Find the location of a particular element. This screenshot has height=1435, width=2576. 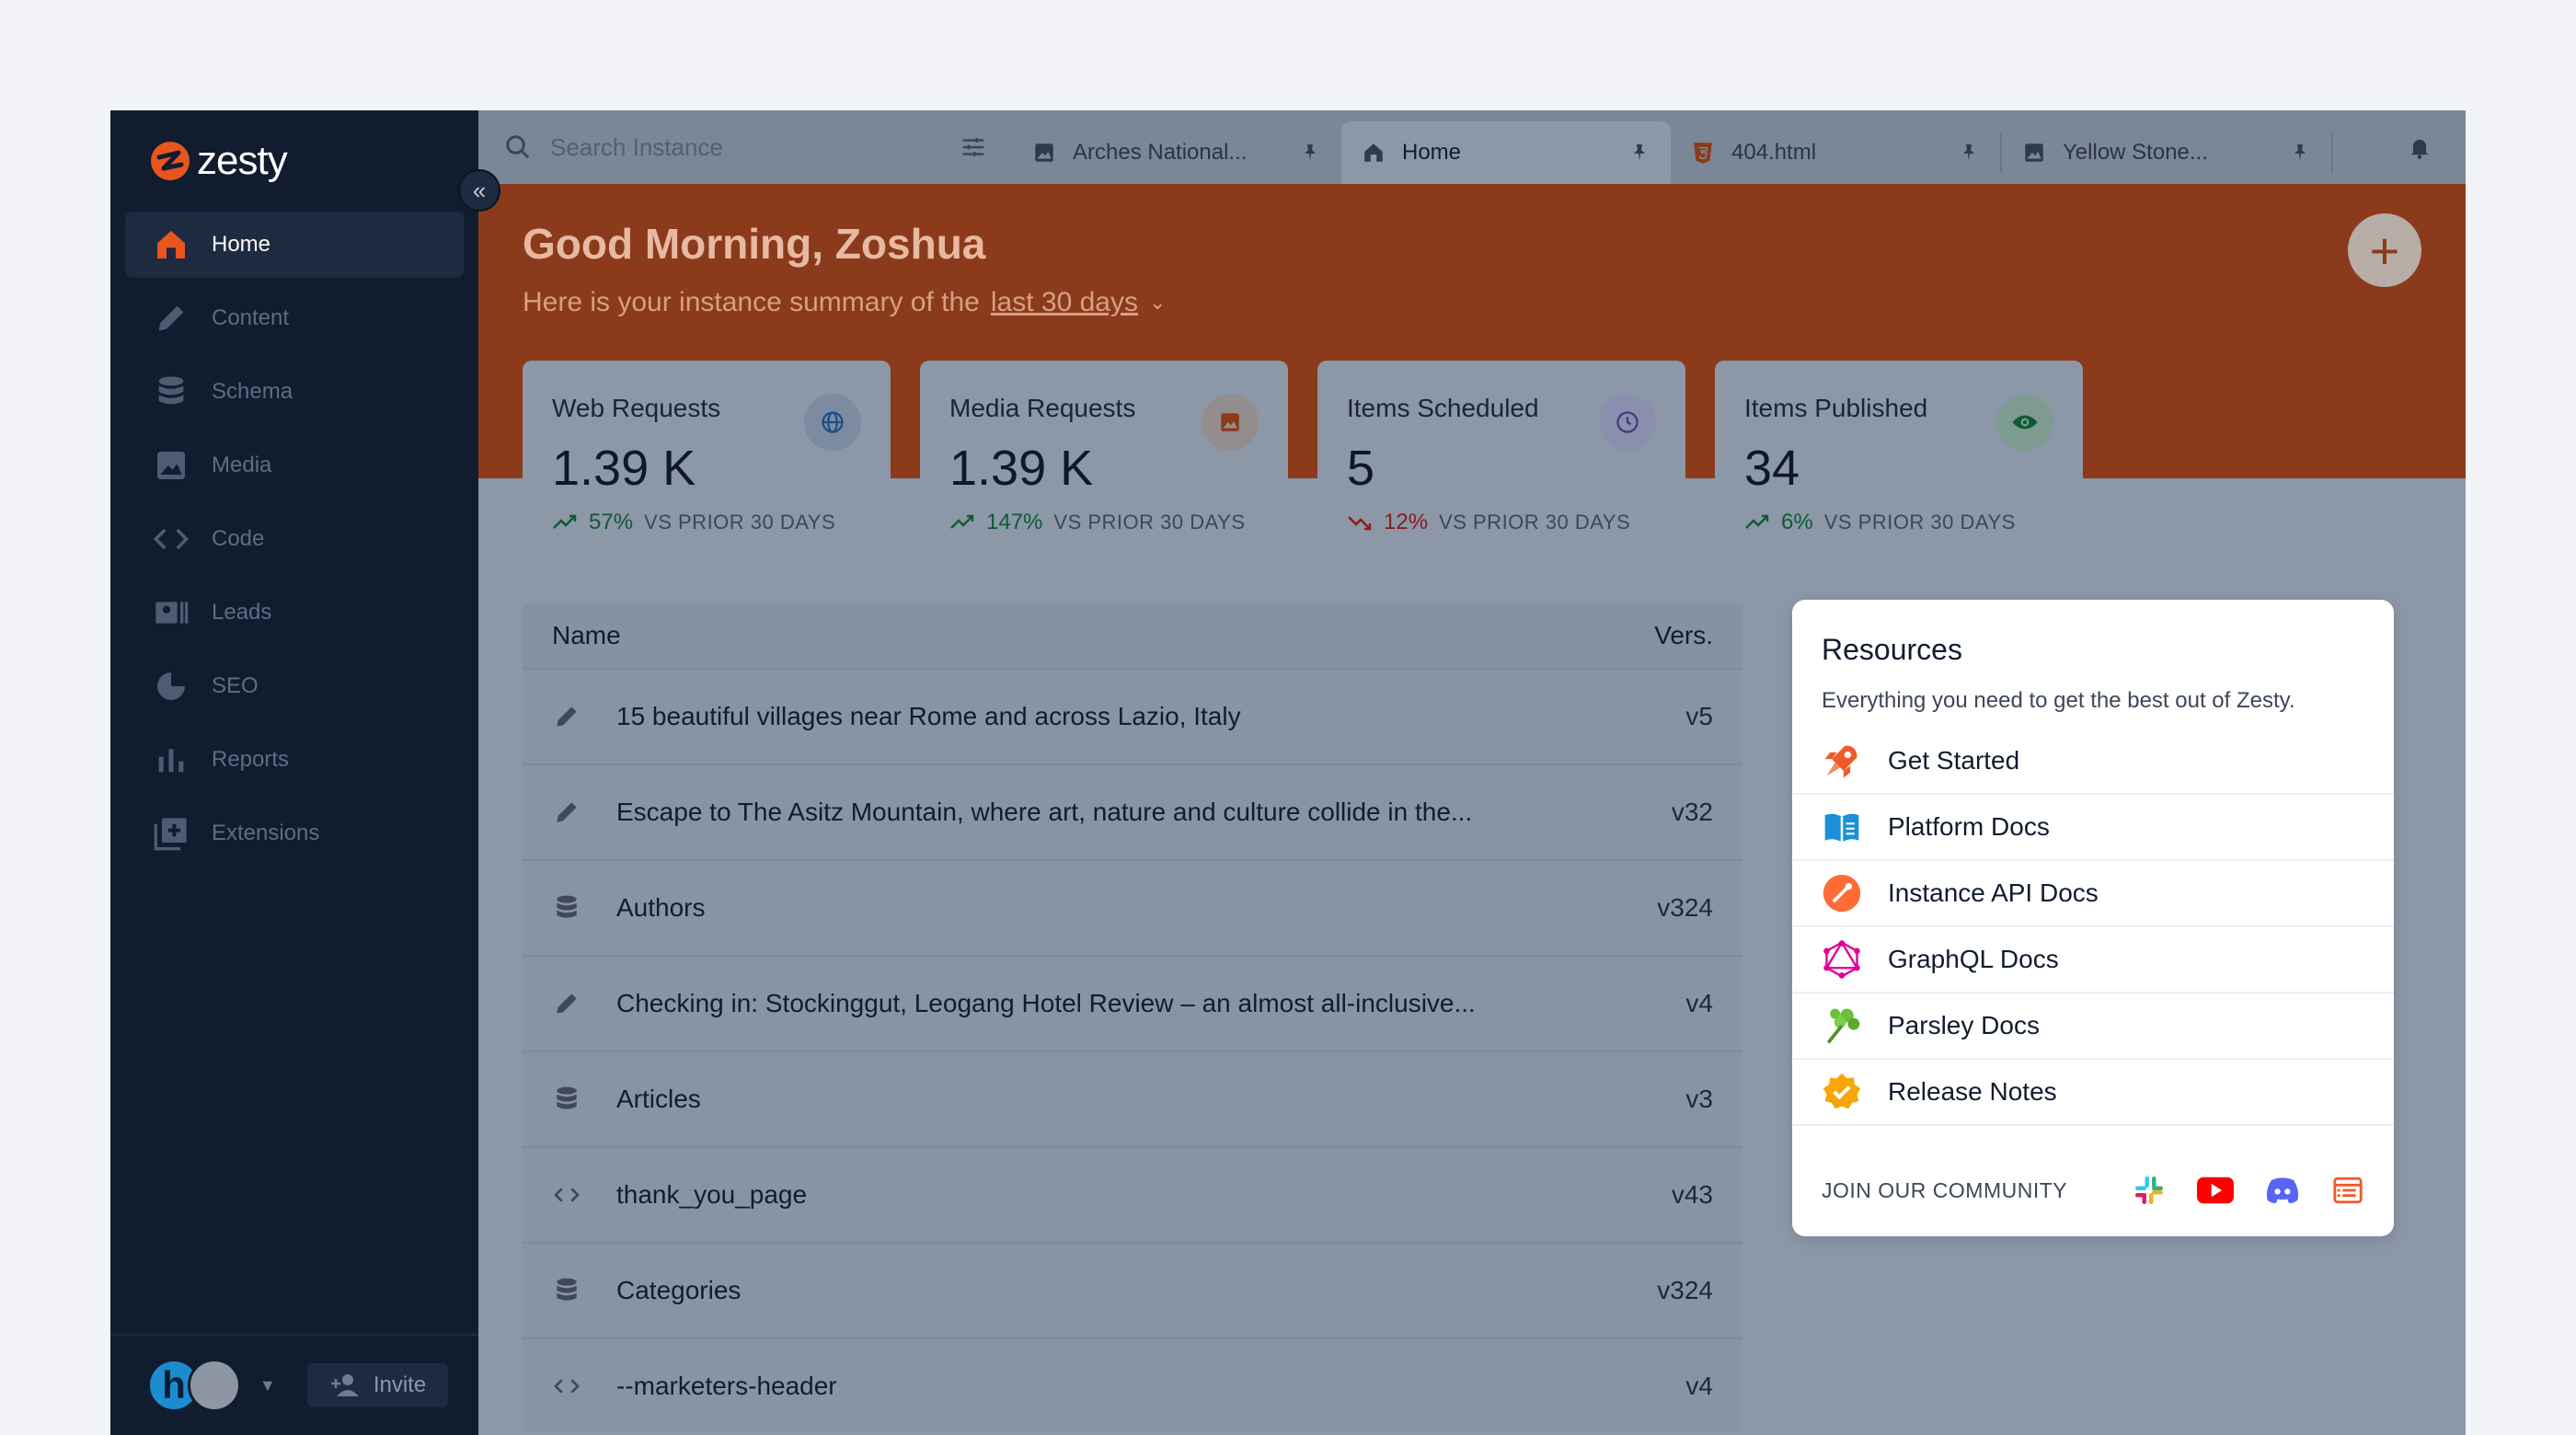

youtube-icon is located at coordinates (2215, 1190).